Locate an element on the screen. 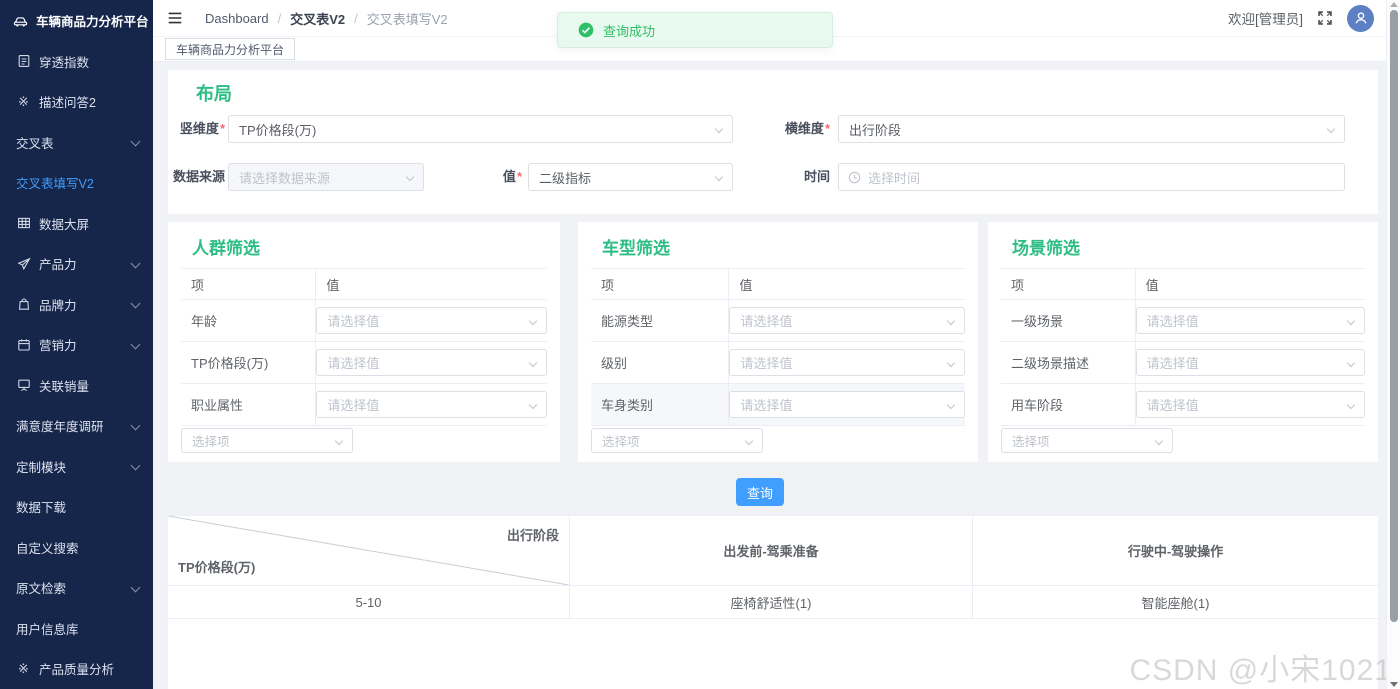  tab-vehicle-platform: 车辆商品力分析平台 is located at coordinates (230, 49).